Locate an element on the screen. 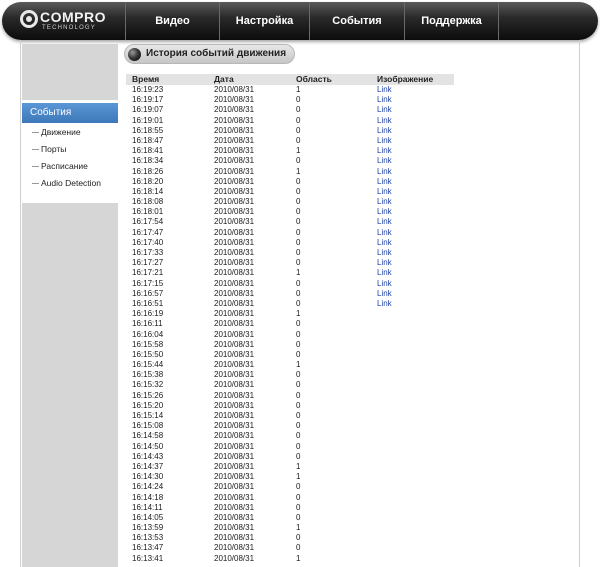 The image size is (600, 567). table-row: 16:19:17 2010/08/31 0 Link is located at coordinates (296, 100).